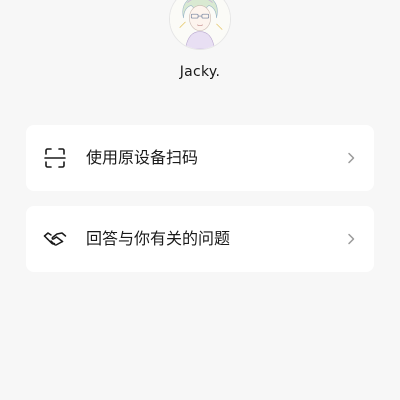 Image resolution: width=400 pixels, height=400 pixels. Describe the element at coordinates (55, 239) in the screenshot. I see `handshake-icon` at that location.